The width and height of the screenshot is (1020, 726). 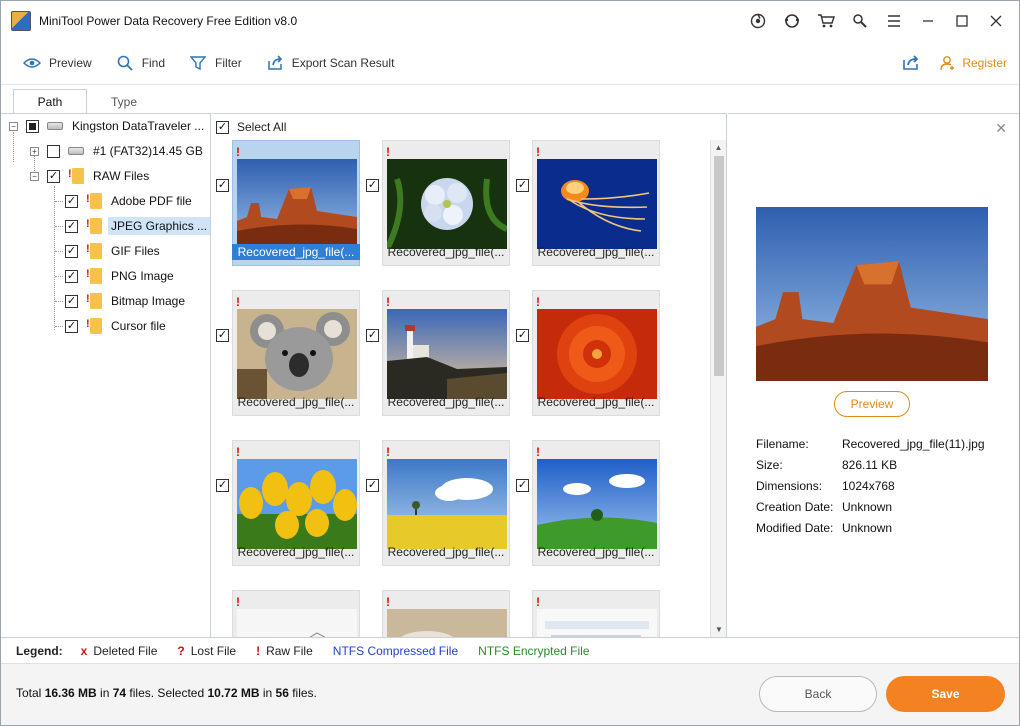 I want to click on preview-tool-button: Preview, so click(x=57, y=63).